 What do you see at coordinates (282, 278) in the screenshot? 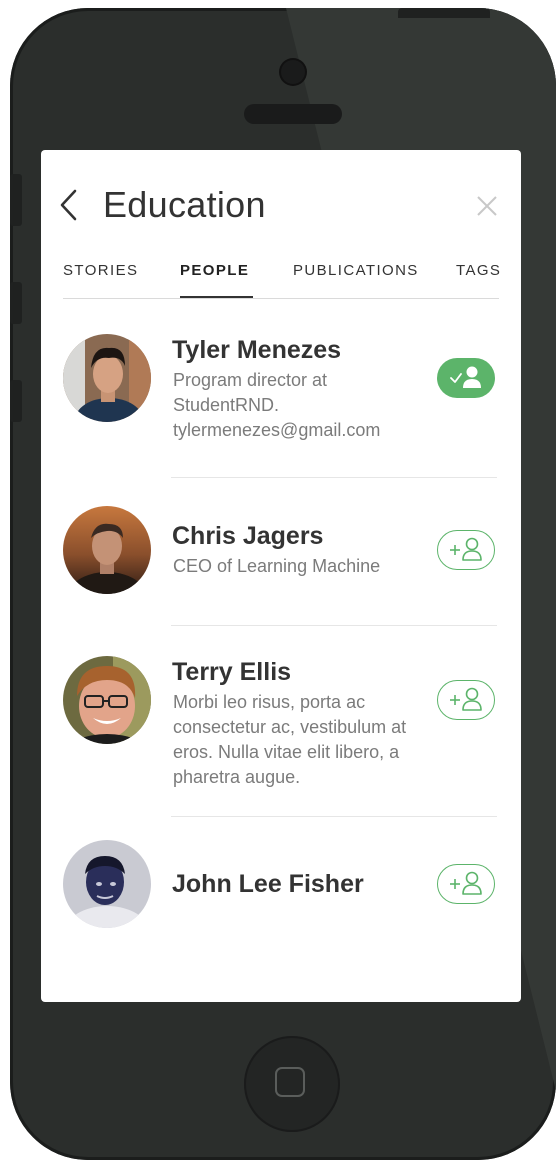
I see `tab-bar: STORIES PEOPLE PUBLICATIONS TAGS` at bounding box center [282, 278].